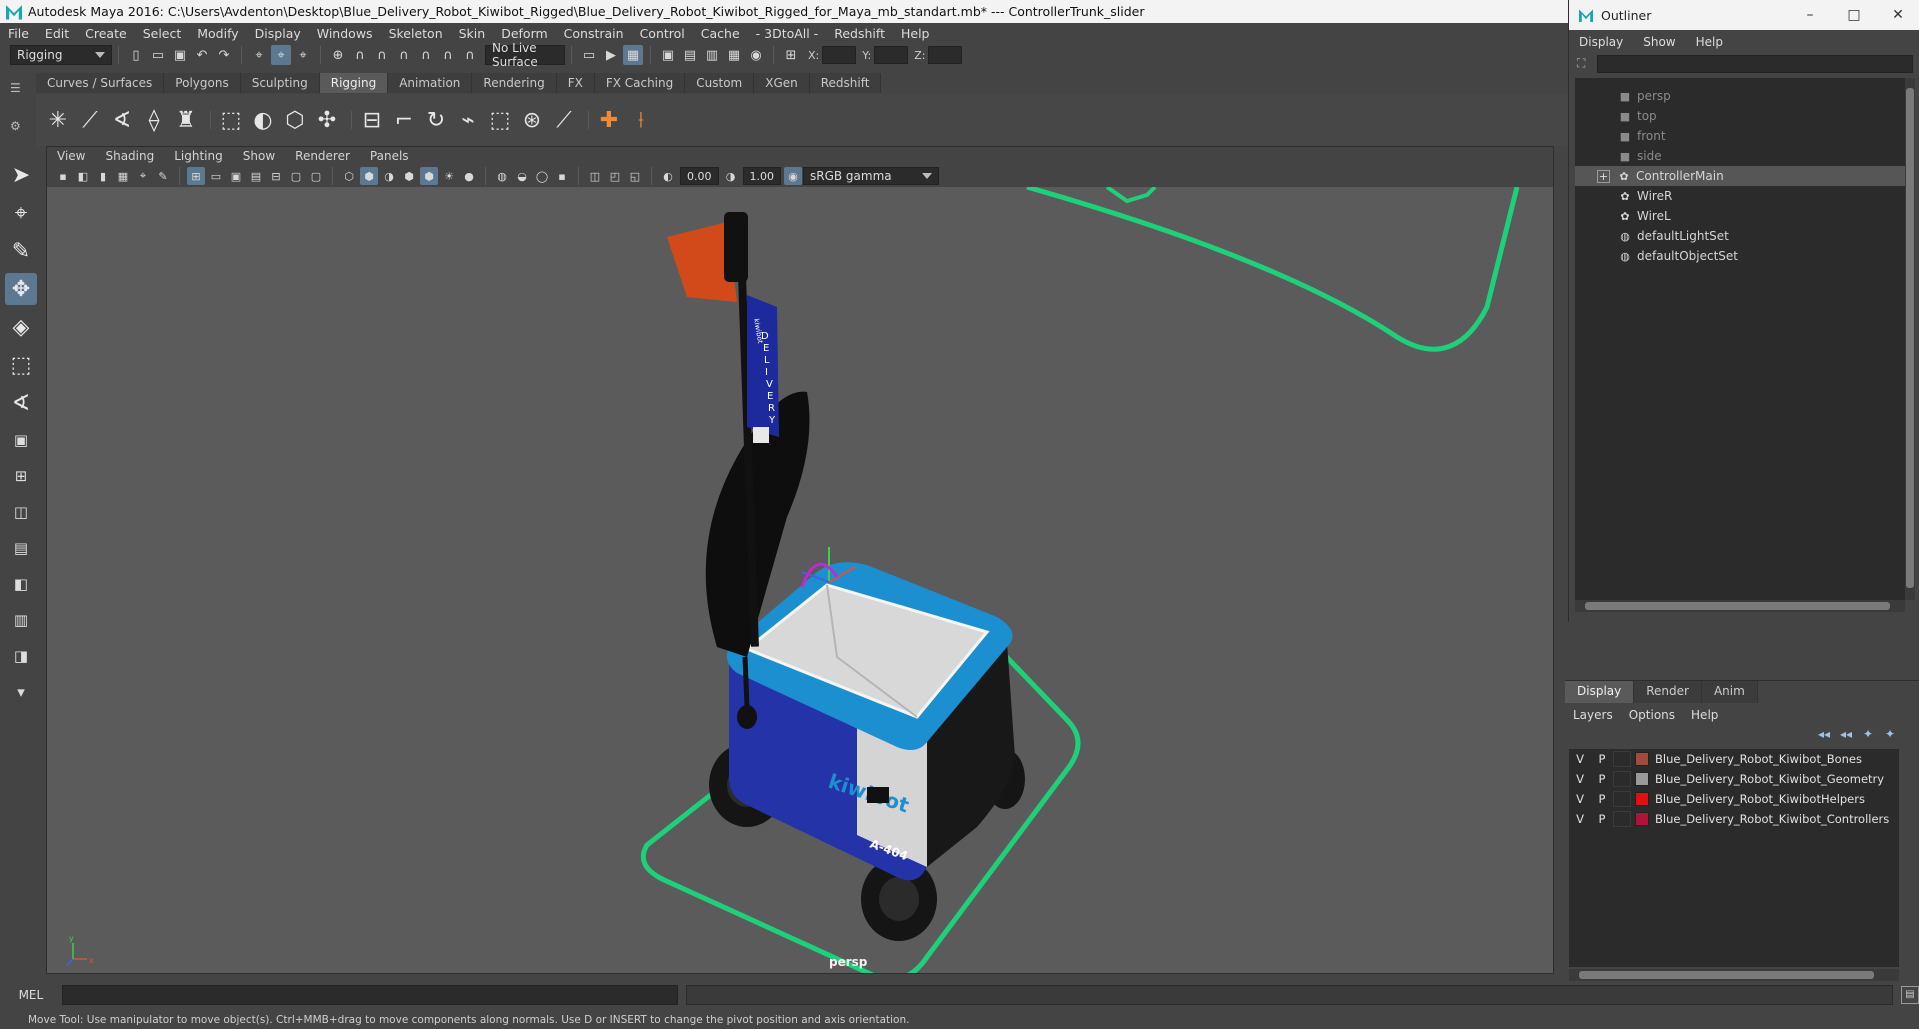 The width and height of the screenshot is (1919, 1029). I want to click on new-scene-icon: ▯, so click(136, 55).